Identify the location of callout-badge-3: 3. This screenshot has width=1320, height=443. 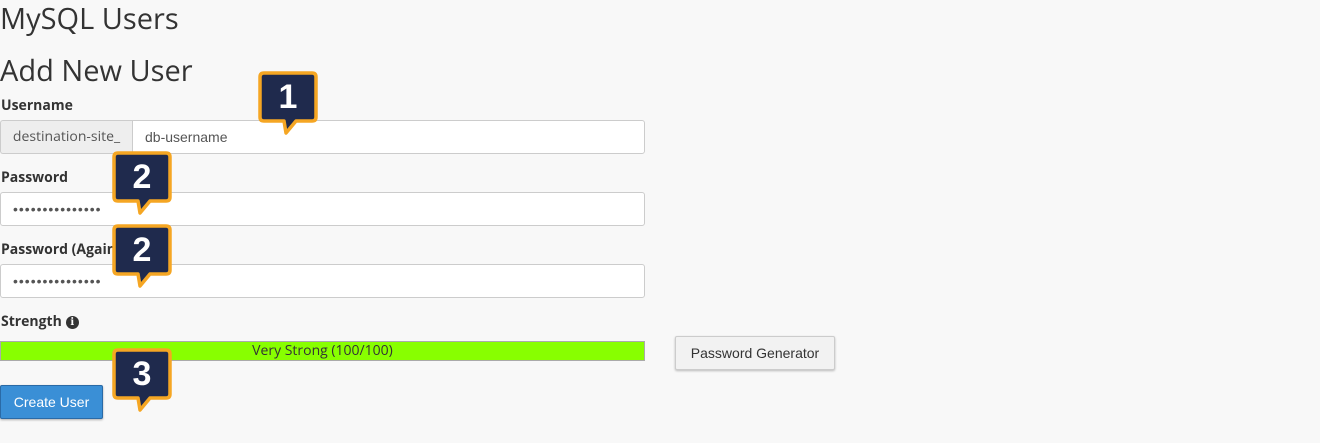
(142, 381).